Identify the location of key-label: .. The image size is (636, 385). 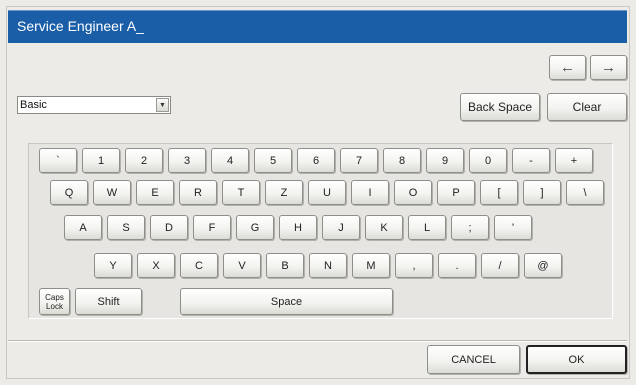
(457, 265).